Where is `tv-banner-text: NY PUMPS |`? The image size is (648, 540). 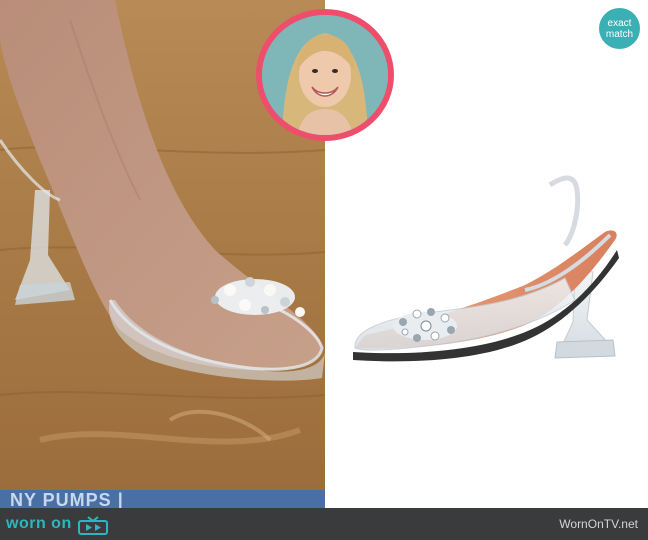
tv-banner-text: NY PUMPS | is located at coordinates (67, 499).